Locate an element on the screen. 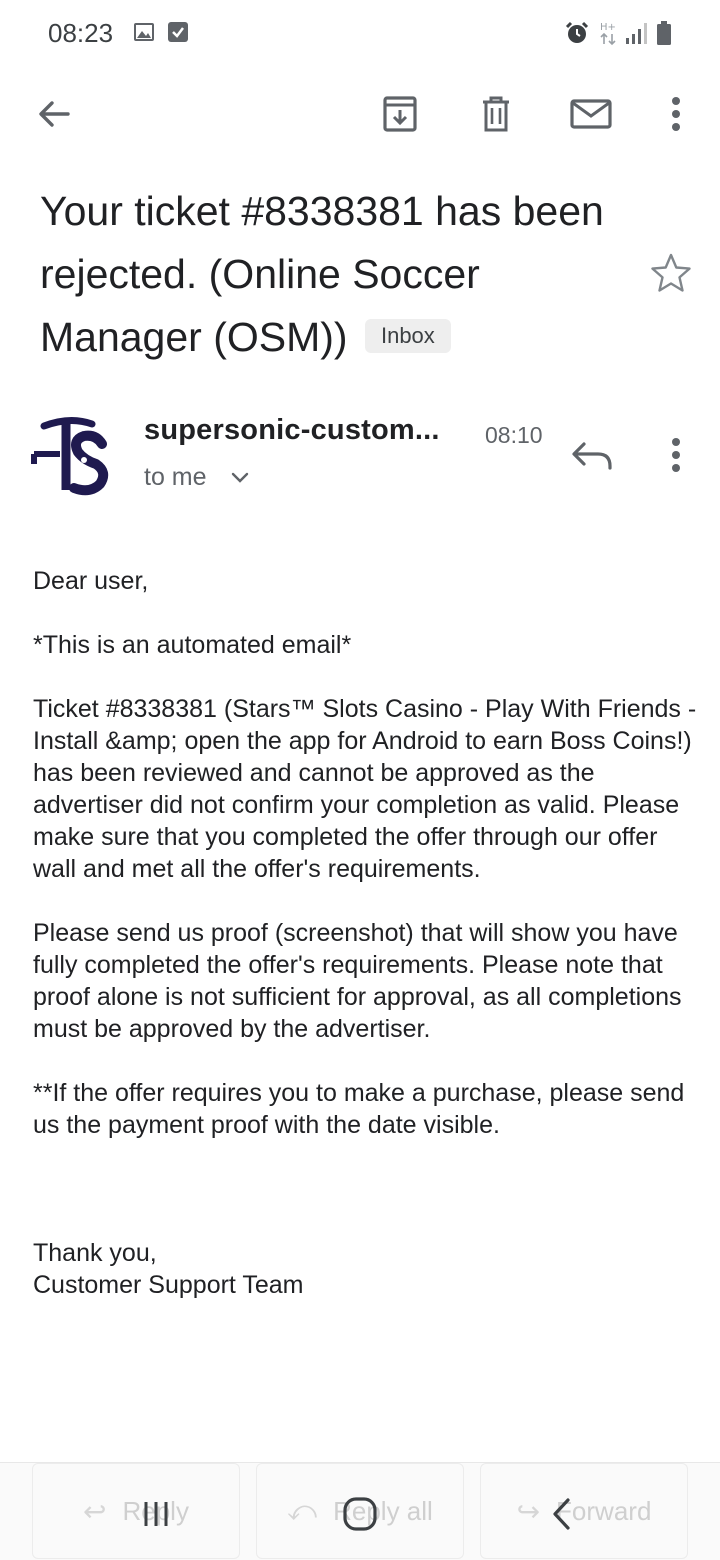  nav-home-button is located at coordinates (360, 1514).